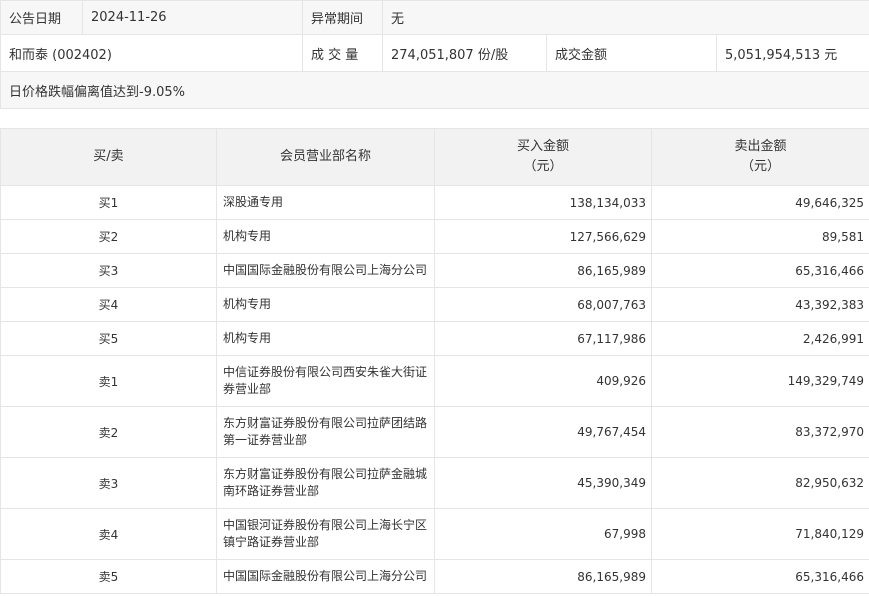 Image resolution: width=869 pixels, height=596 pixels. I want to click on header-dept: 会员营业部名称, so click(325, 157).